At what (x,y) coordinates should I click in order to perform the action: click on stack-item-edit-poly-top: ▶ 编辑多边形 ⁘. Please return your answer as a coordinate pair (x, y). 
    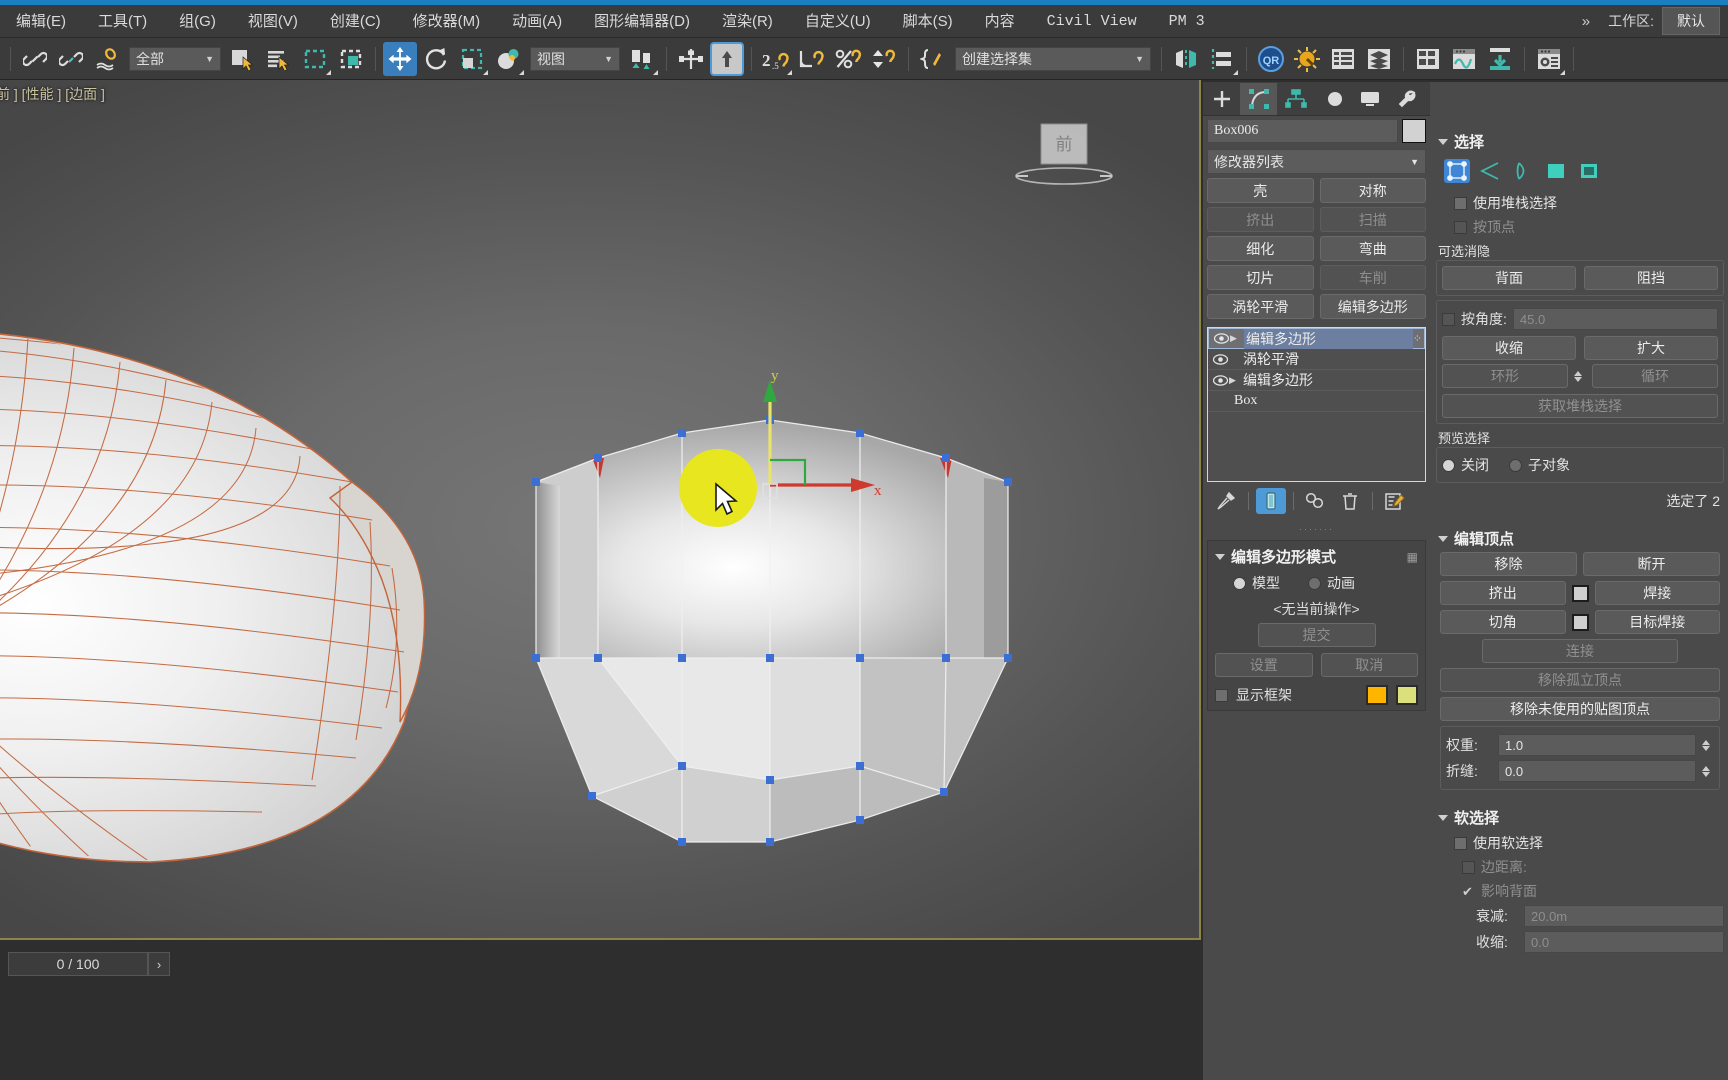
    Looking at the image, I should click on (1316, 338).